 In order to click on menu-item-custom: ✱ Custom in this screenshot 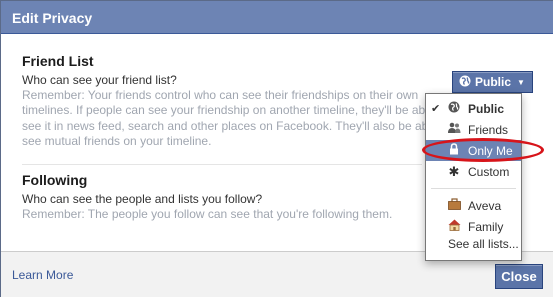, I will do `click(473, 171)`.